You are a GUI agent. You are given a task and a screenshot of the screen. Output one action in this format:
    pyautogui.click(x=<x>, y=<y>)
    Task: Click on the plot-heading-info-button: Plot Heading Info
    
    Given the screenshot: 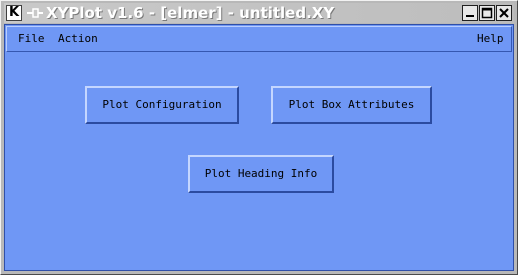 What is the action you would take?
    pyautogui.click(x=261, y=174)
    